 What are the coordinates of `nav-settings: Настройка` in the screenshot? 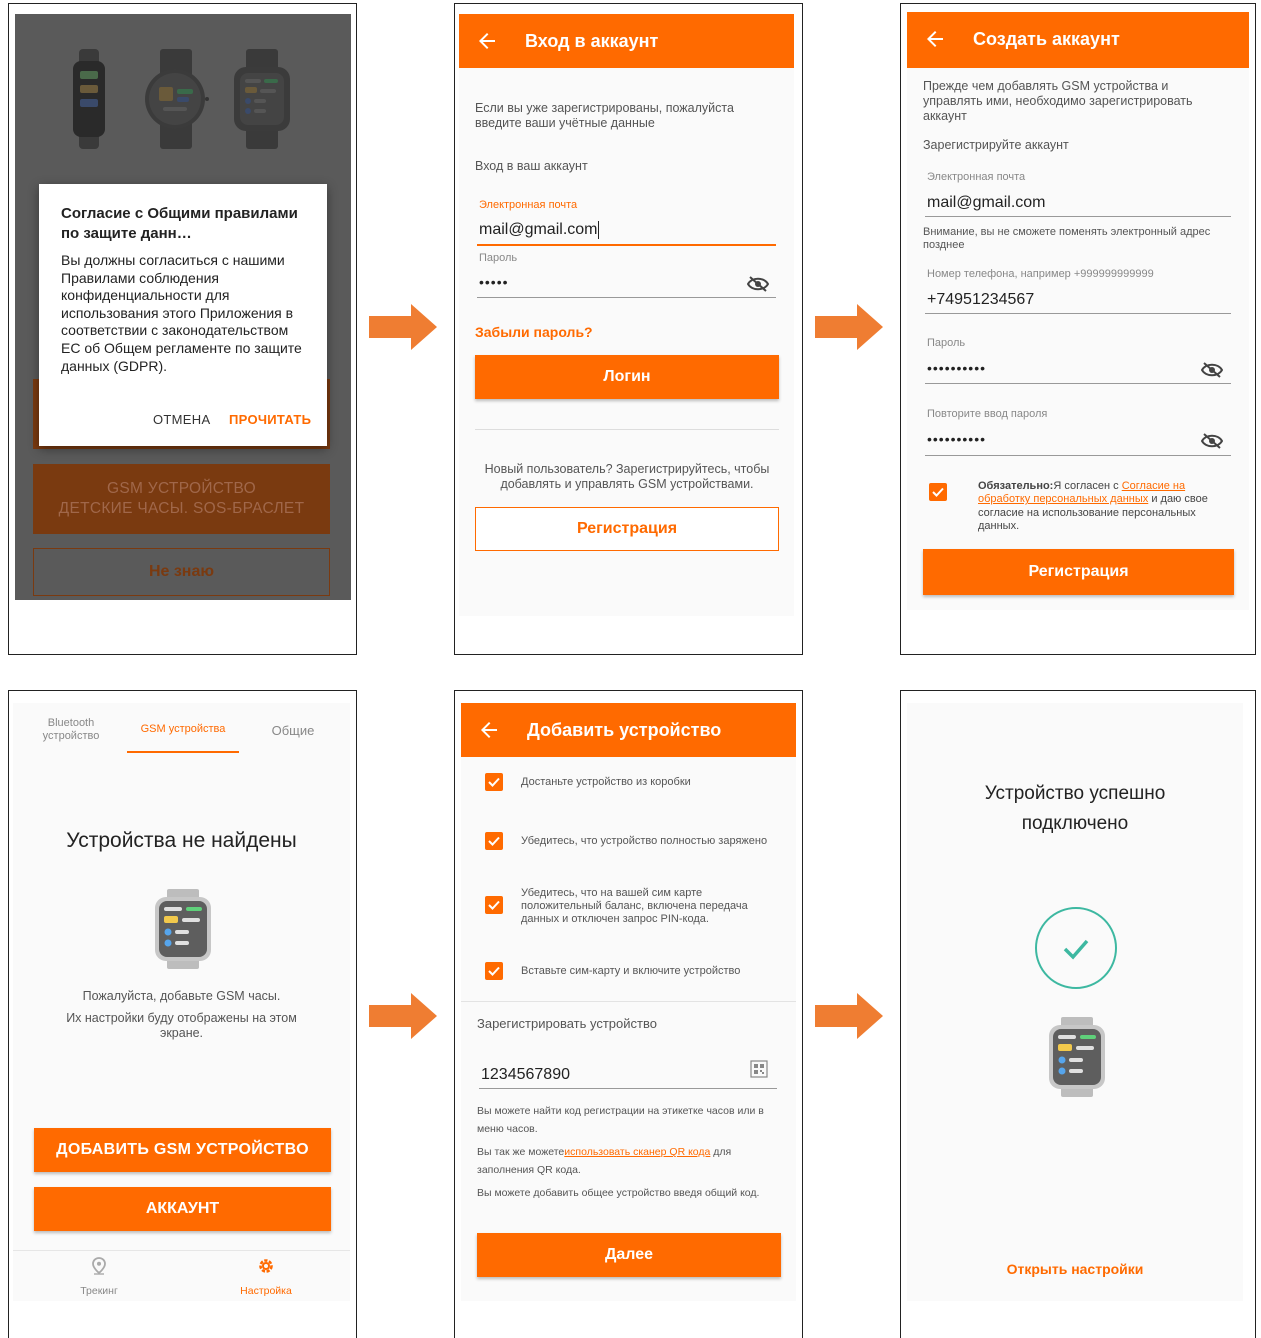 It's located at (266, 1277).